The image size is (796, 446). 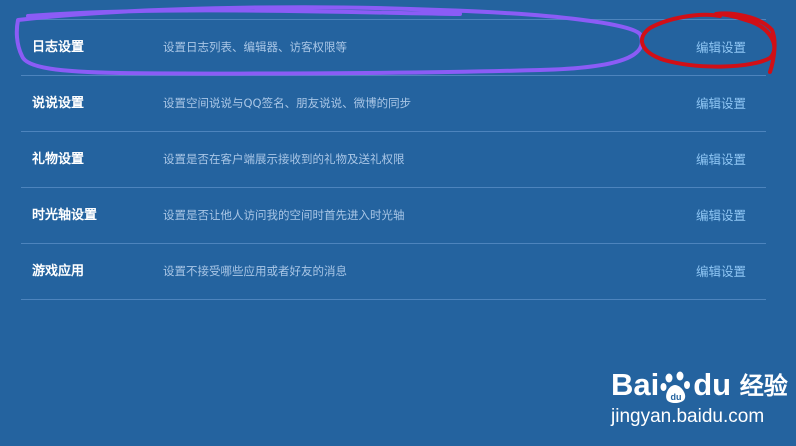 What do you see at coordinates (763, 386) in the screenshot?
I see `logo-text-jingyan: 经验` at bounding box center [763, 386].